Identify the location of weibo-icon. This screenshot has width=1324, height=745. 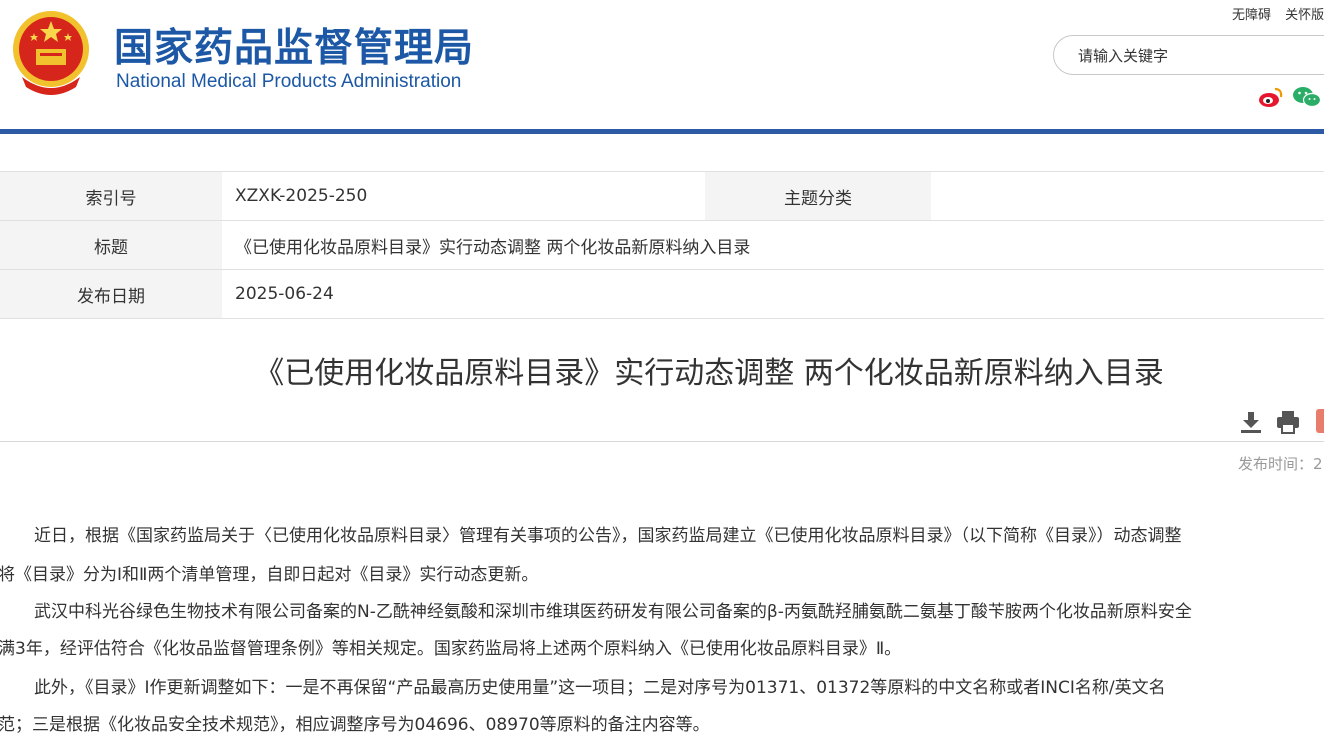
(1271, 97).